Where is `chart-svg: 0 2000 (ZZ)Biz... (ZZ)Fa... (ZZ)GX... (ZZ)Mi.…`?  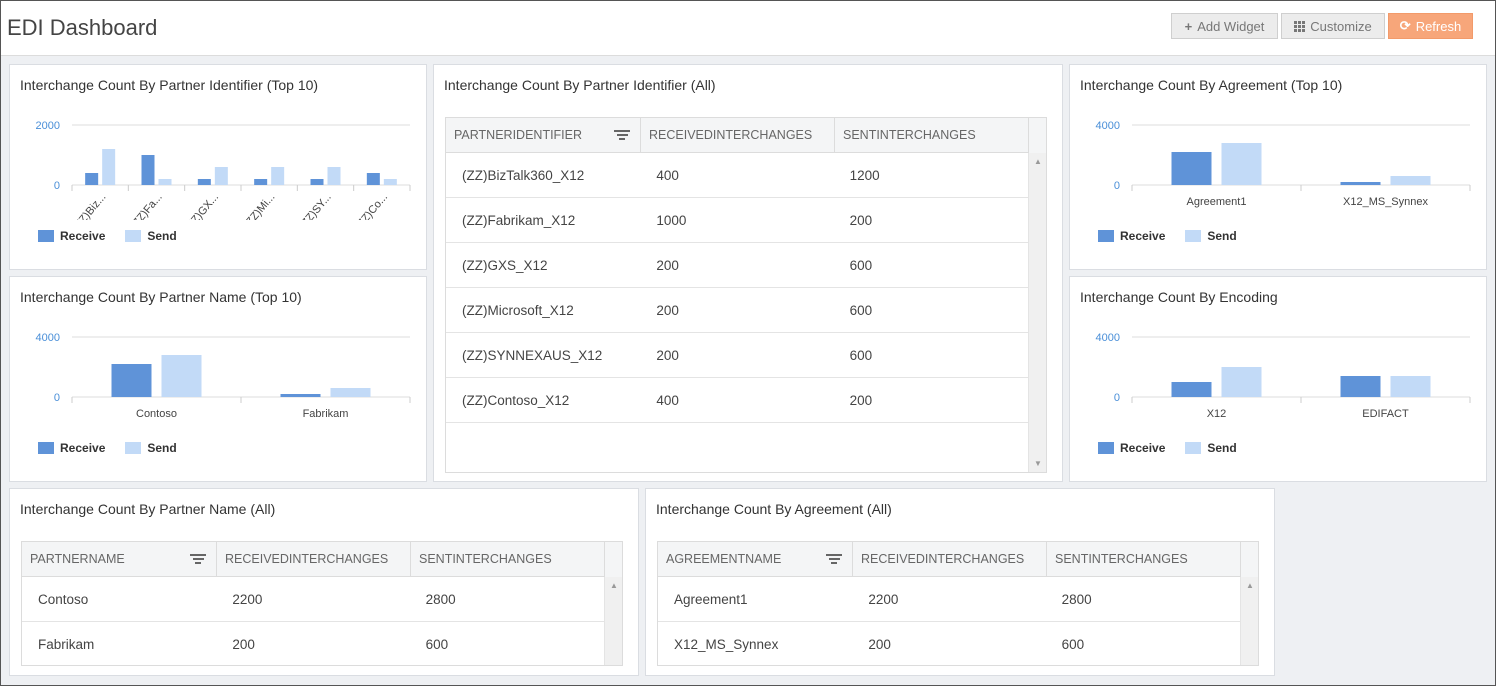 chart-svg: 0 2000 (ZZ)Biz... (ZZ)Fa... (ZZ)GX... (ZZ)Mi.… is located at coordinates (223, 170).